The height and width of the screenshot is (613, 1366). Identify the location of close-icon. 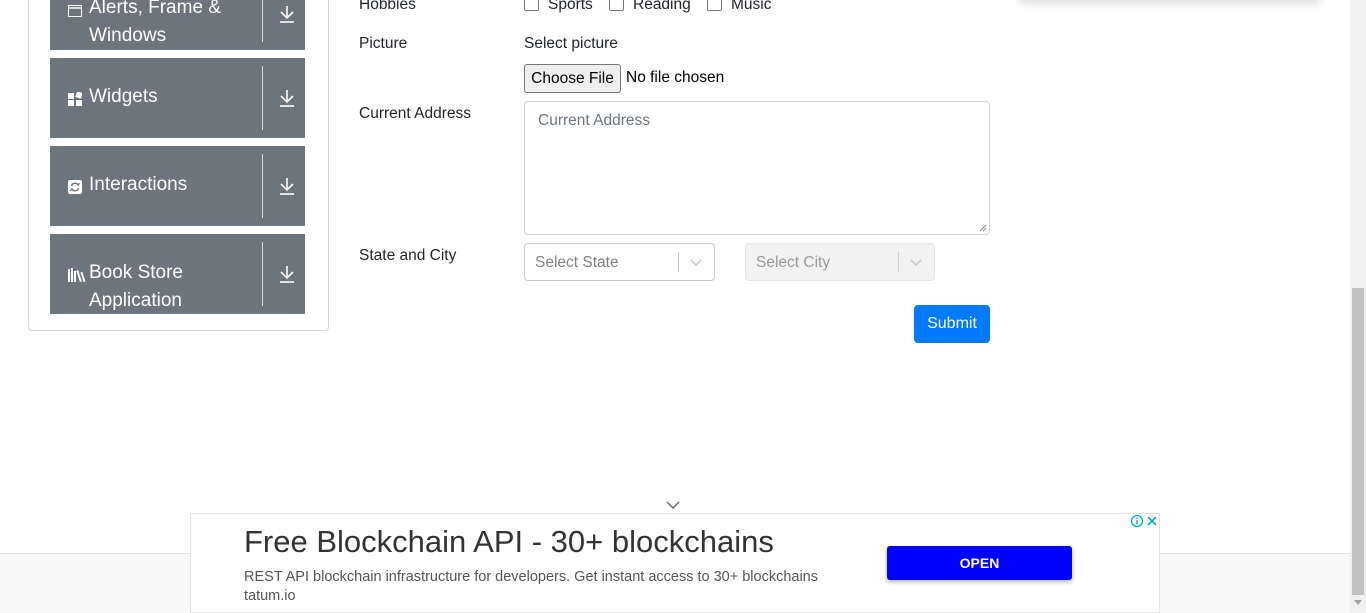
(1152, 521).